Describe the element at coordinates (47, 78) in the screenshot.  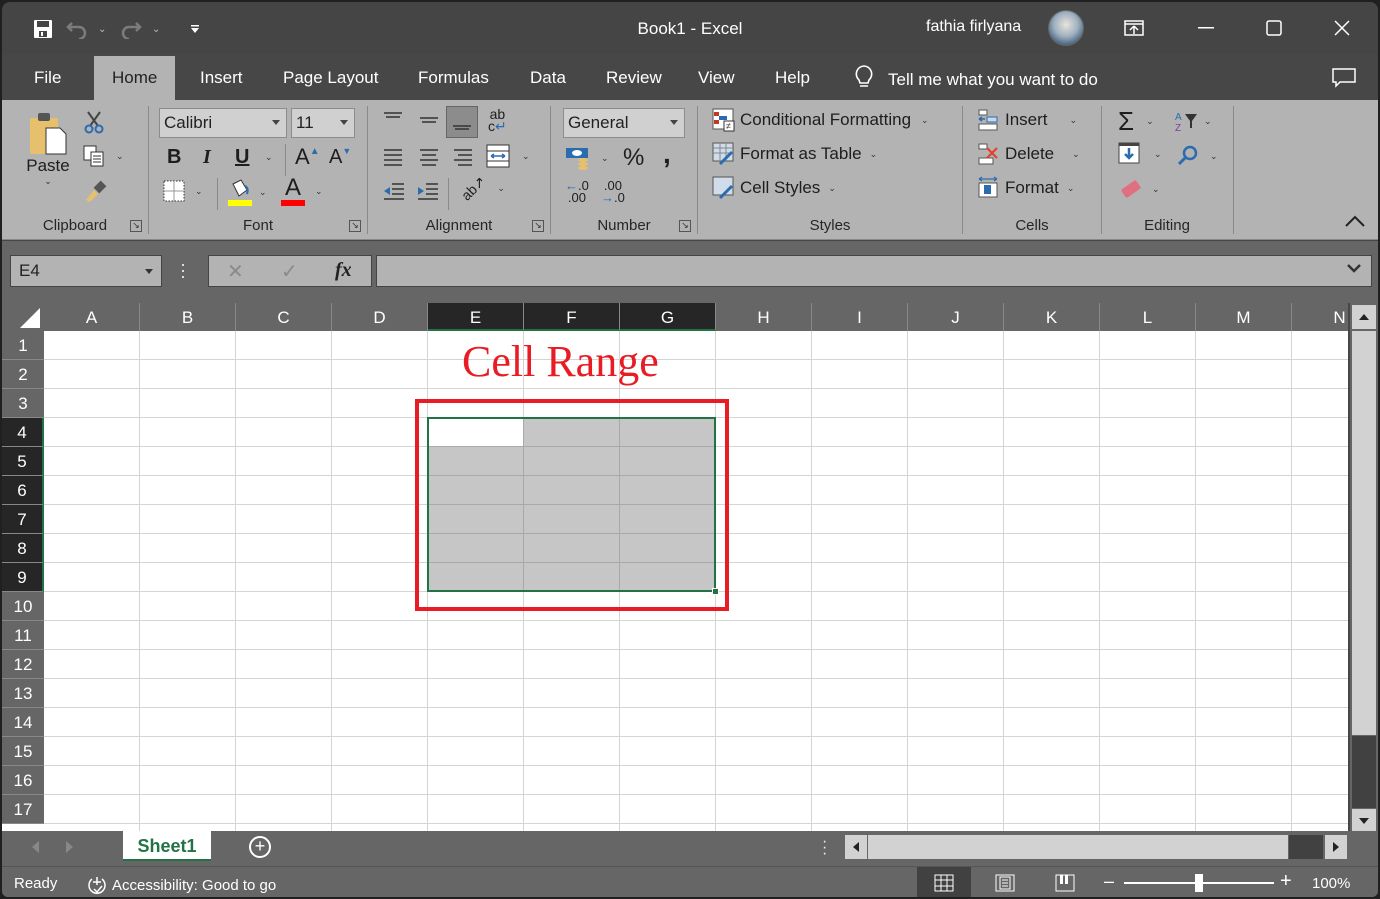
I see `tab-file: File` at that location.